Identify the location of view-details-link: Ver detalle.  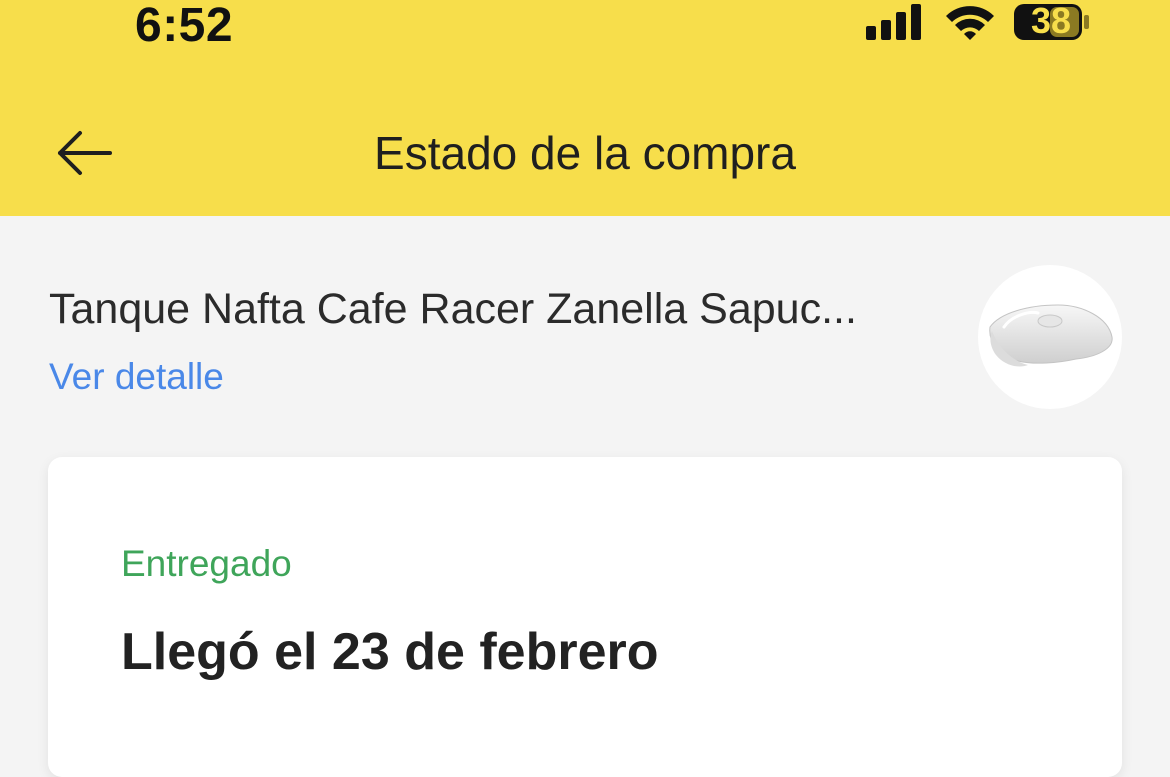
(136, 377).